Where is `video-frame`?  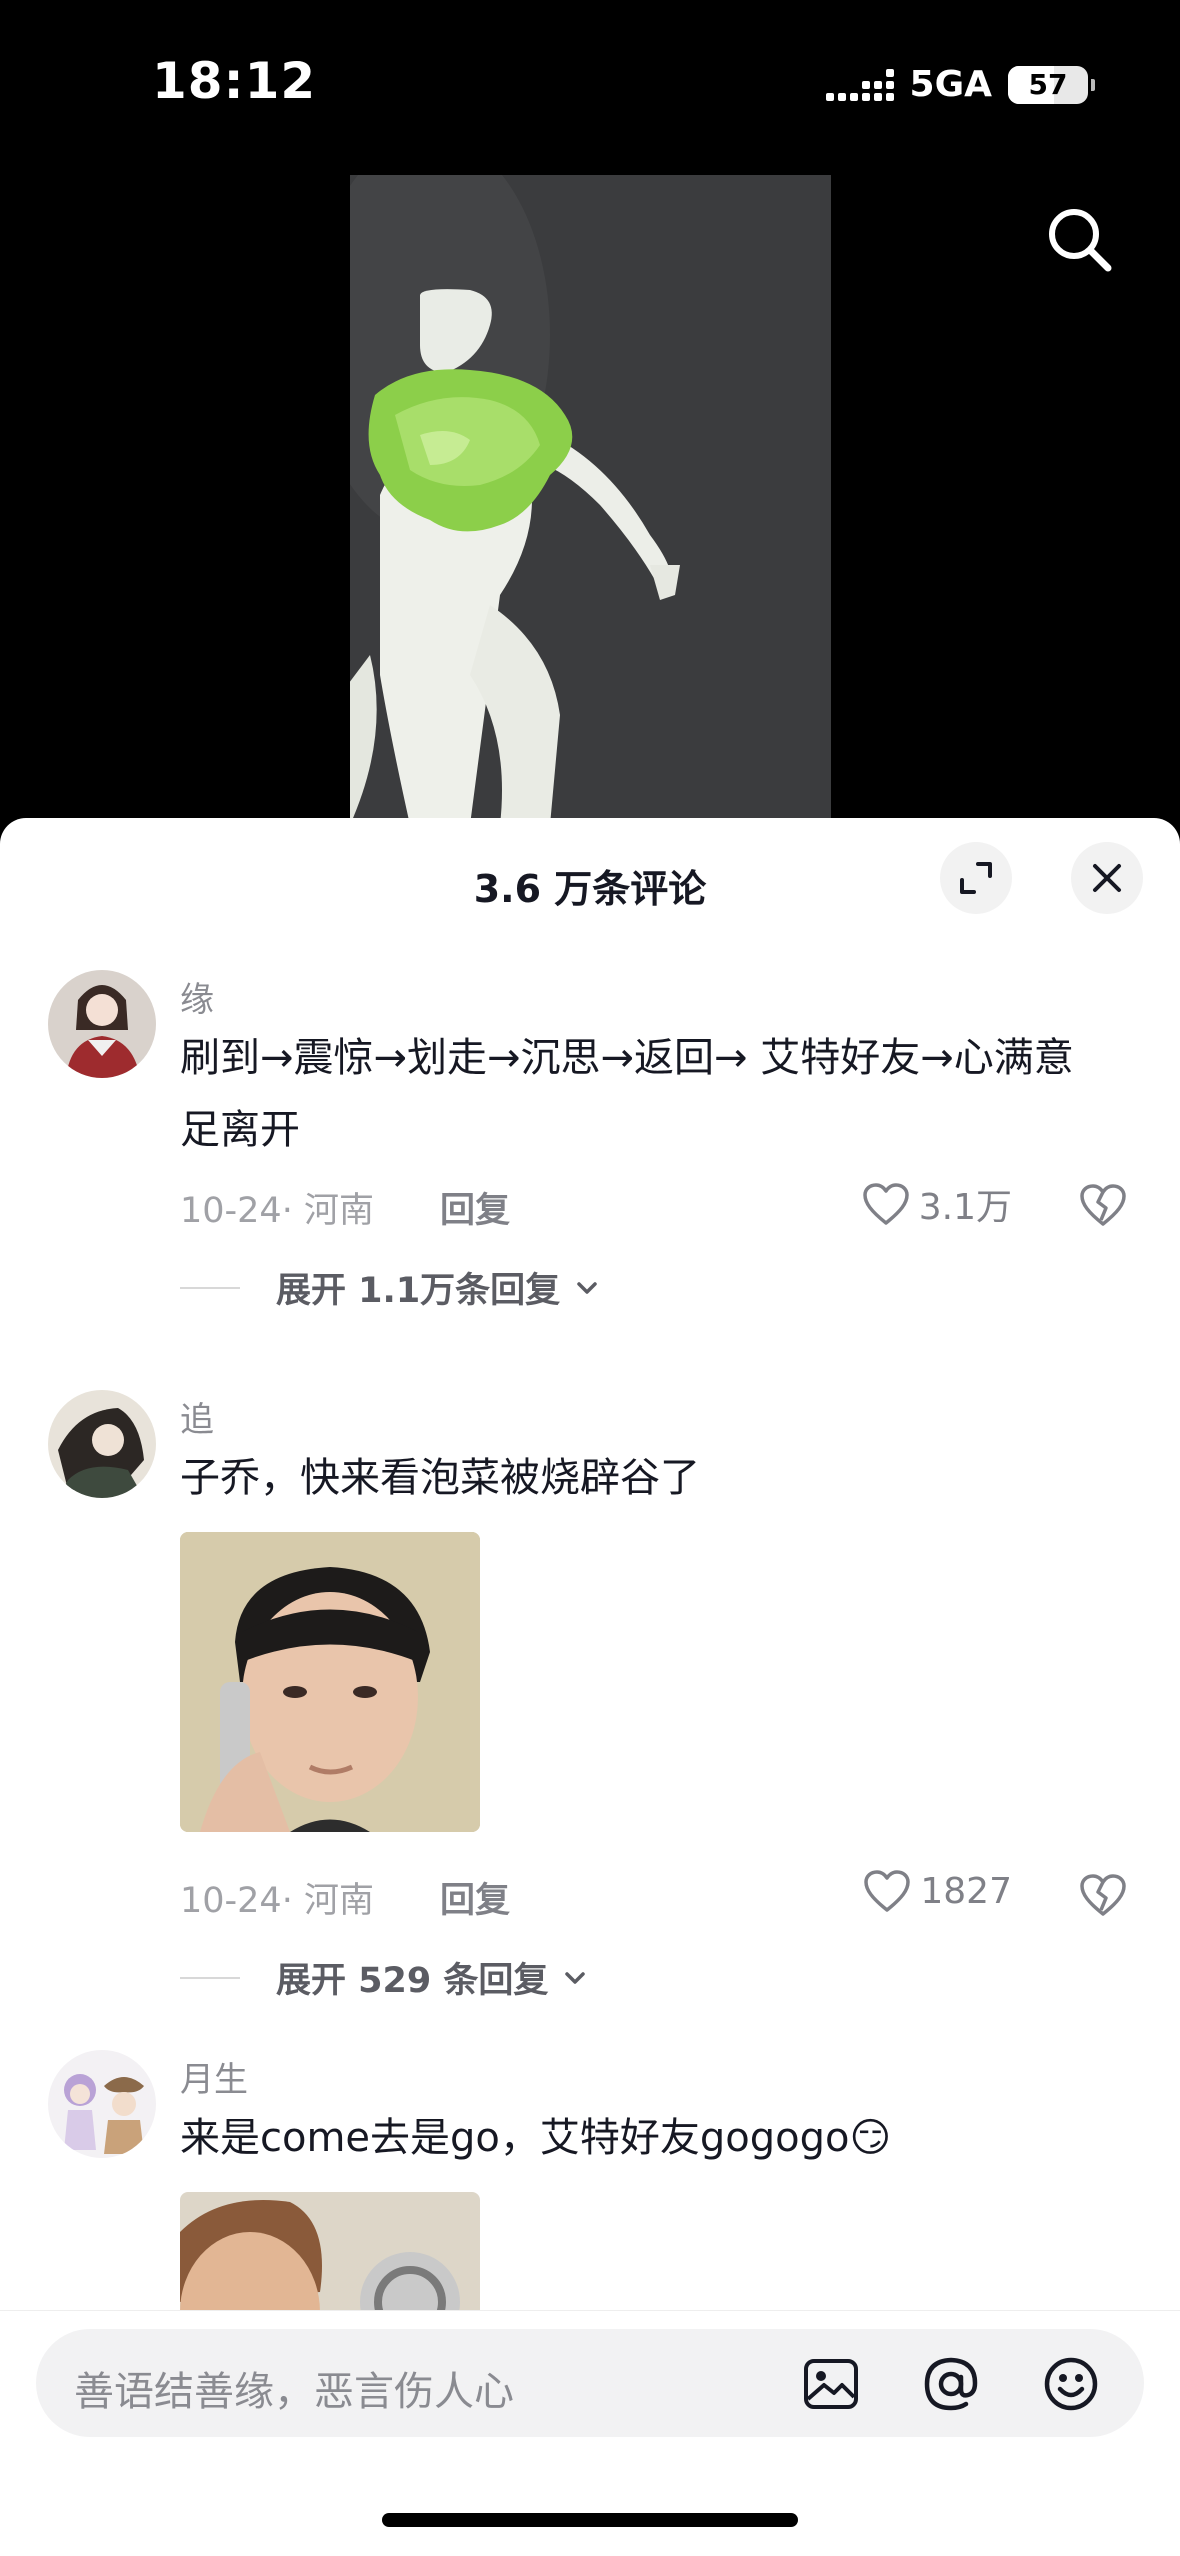
video-frame is located at coordinates (590, 500).